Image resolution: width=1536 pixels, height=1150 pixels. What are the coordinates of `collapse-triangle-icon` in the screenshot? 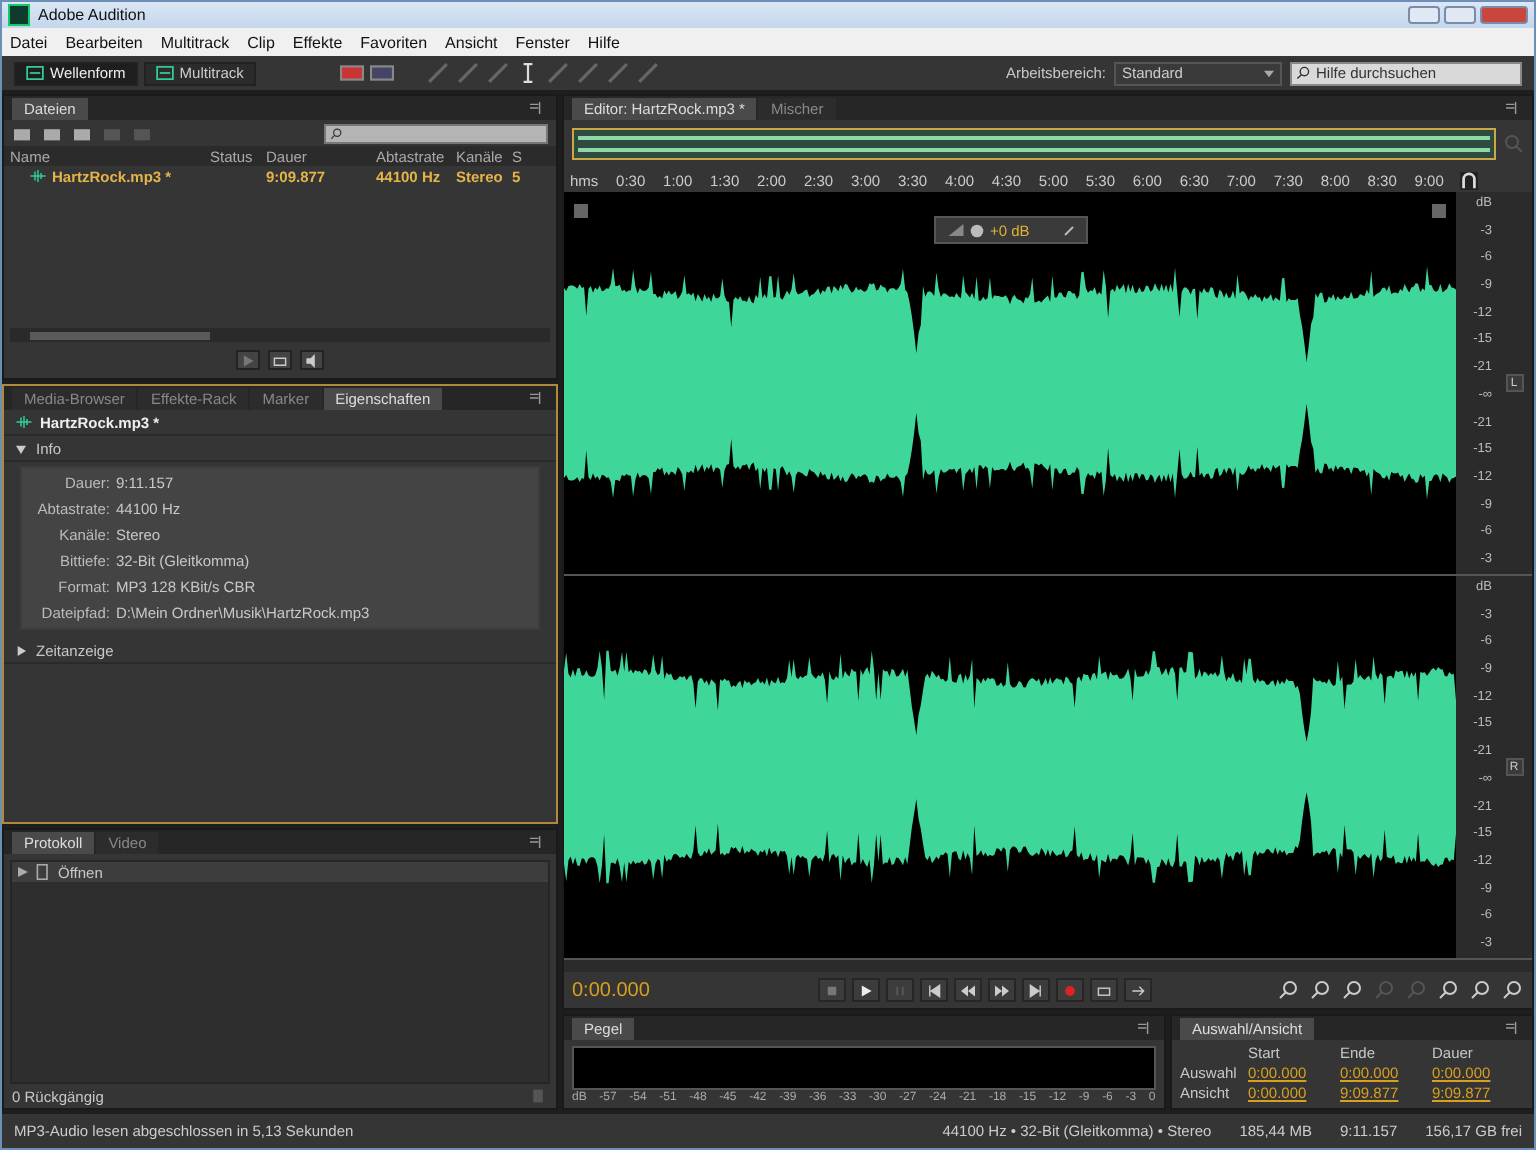 It's located at (21, 448).